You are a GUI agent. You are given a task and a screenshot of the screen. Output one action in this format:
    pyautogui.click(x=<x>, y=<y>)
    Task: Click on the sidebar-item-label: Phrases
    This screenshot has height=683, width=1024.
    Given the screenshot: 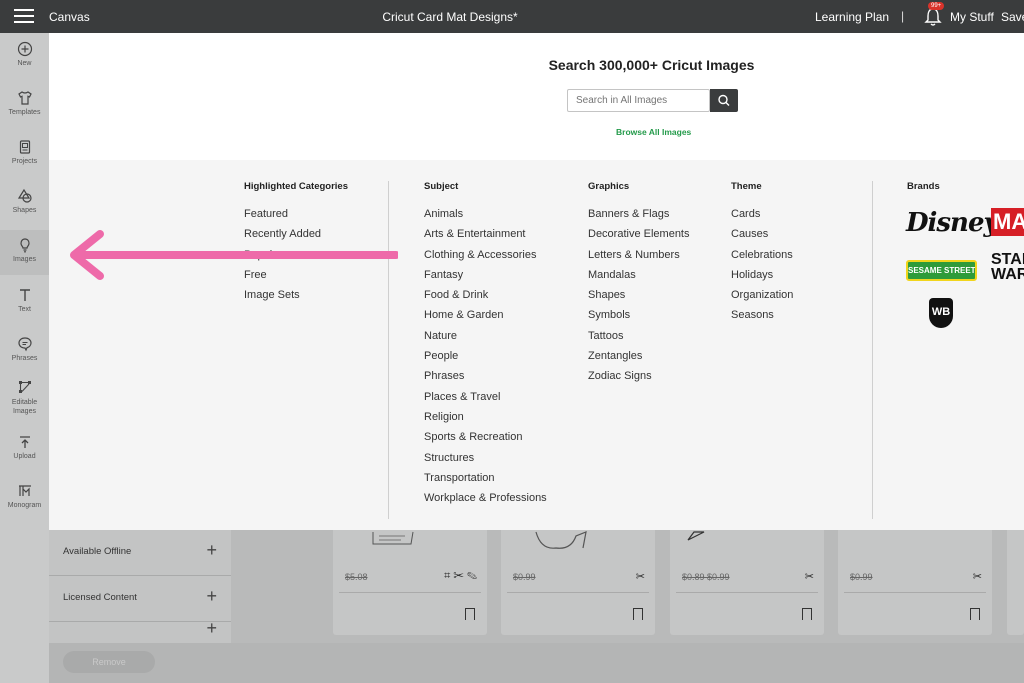 What is the action you would take?
    pyautogui.click(x=24, y=358)
    